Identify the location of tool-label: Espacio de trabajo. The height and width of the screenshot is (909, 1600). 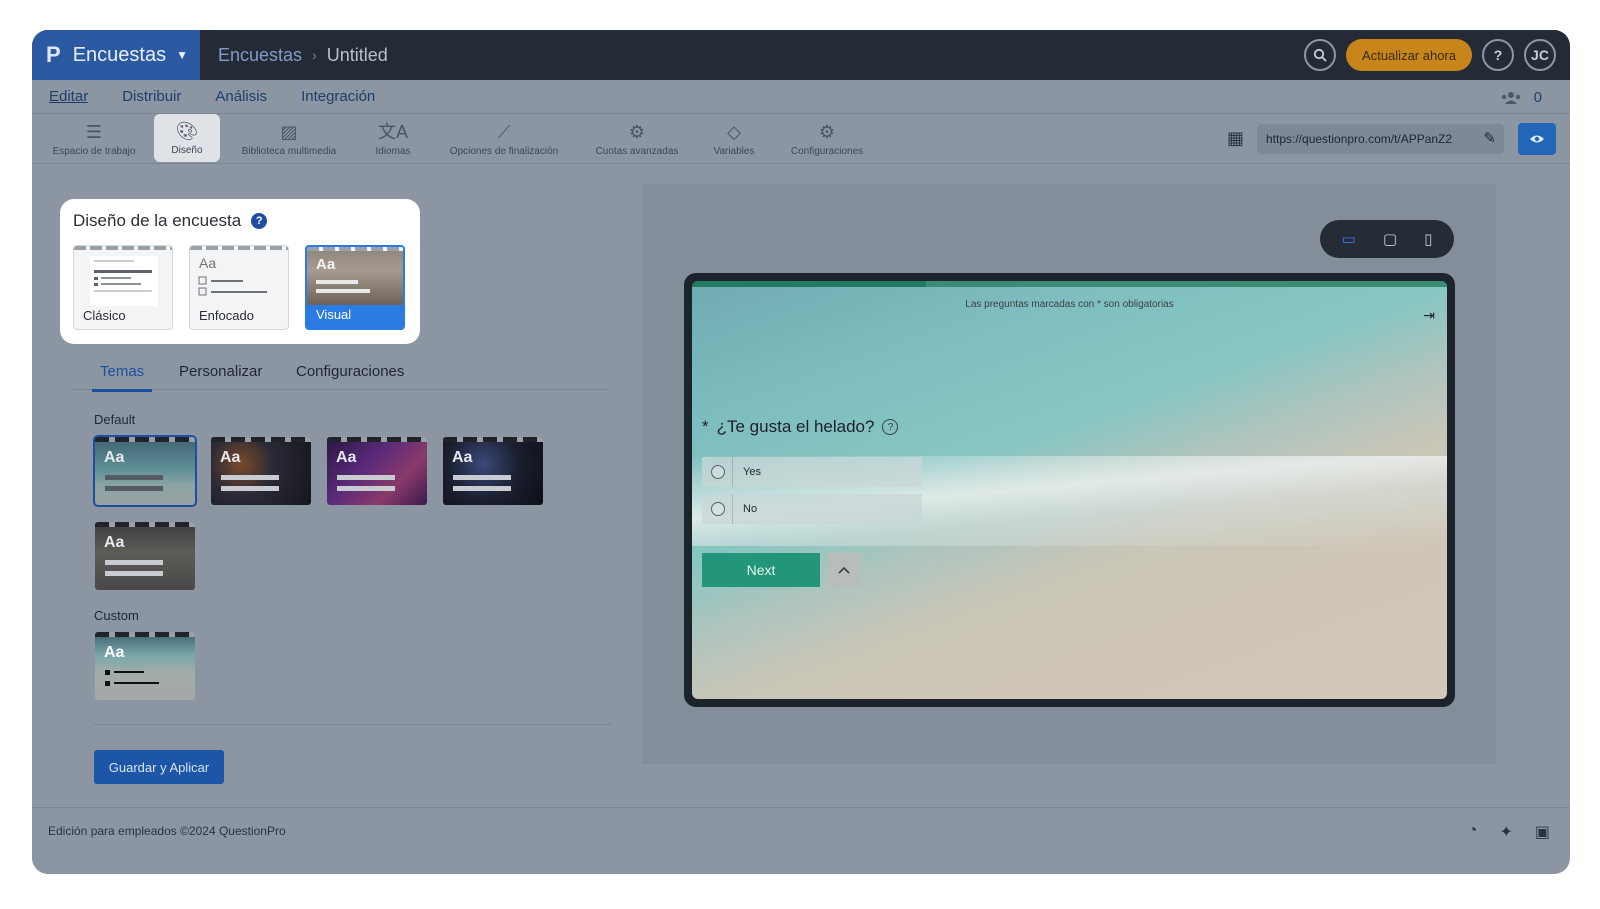
(94, 151).